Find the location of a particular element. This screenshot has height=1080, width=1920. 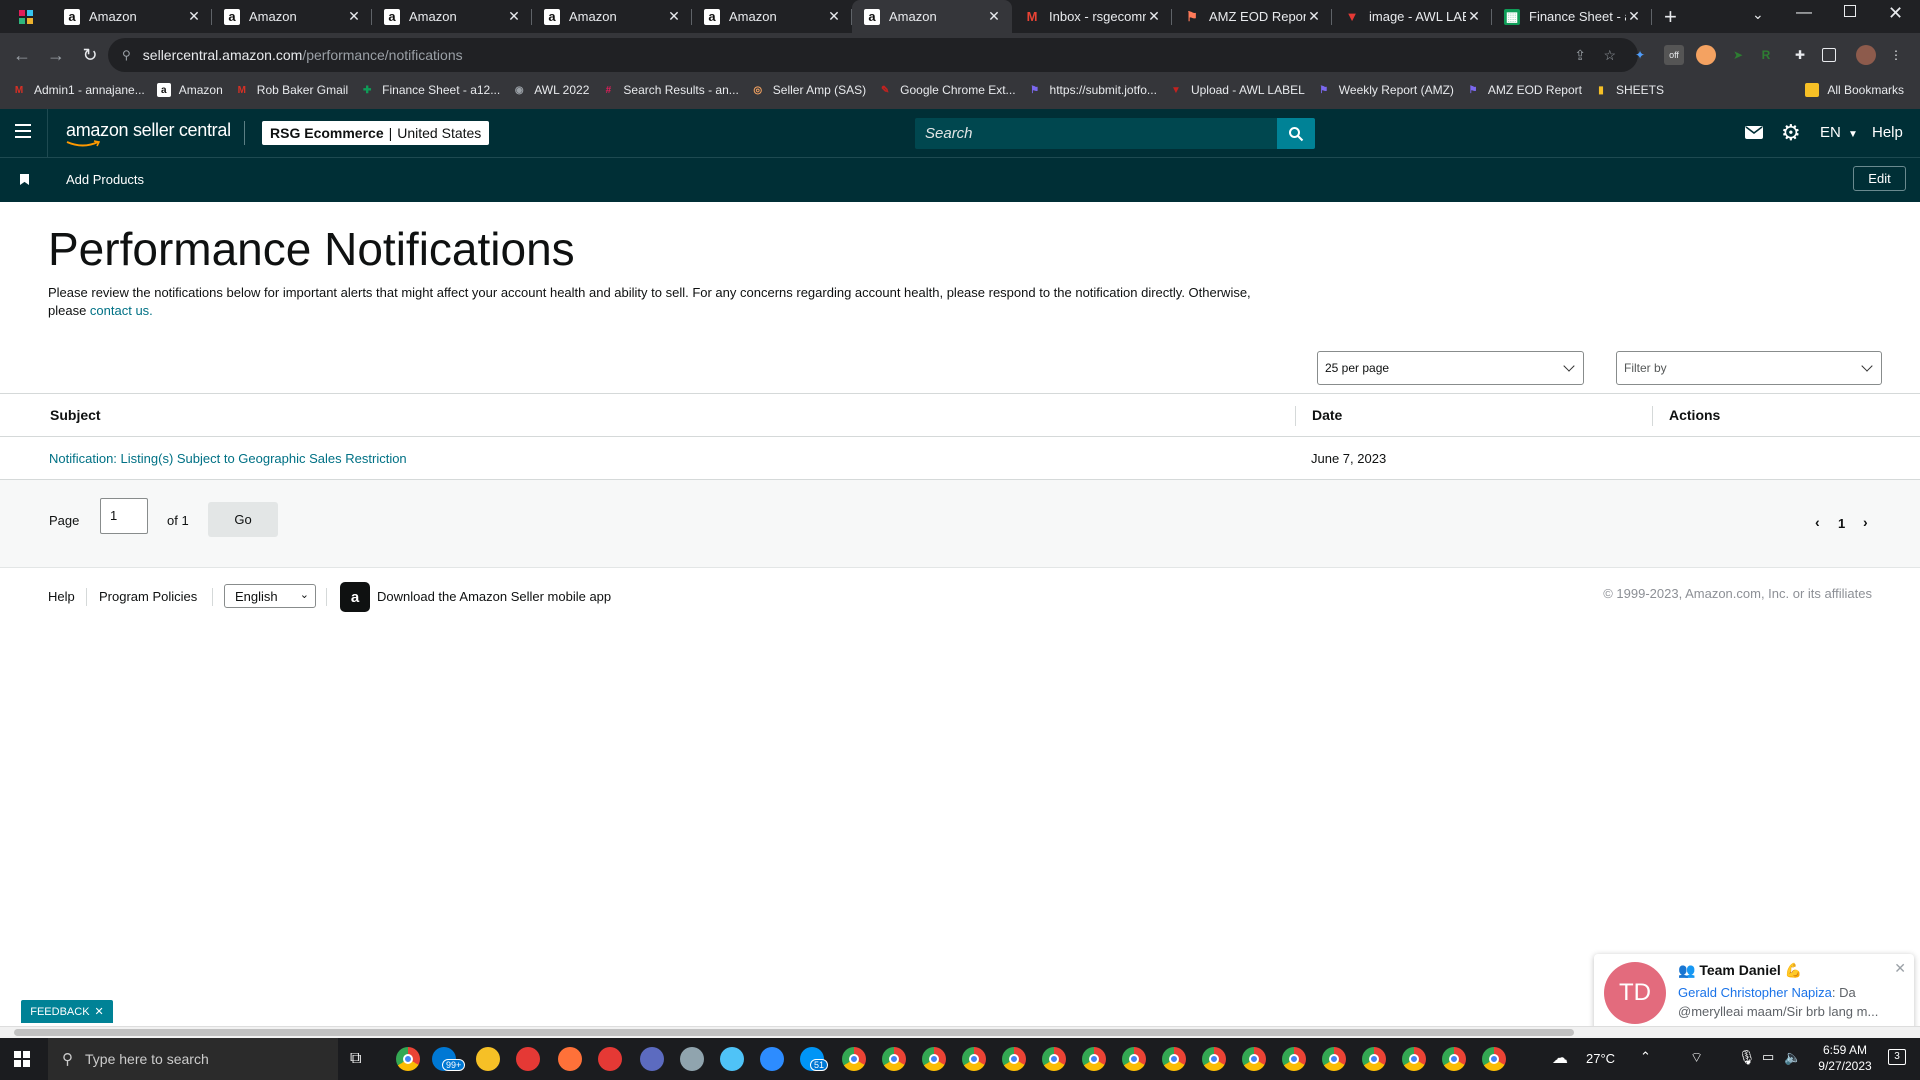

edit-bookmarks-button: Edit is located at coordinates (1879, 178).